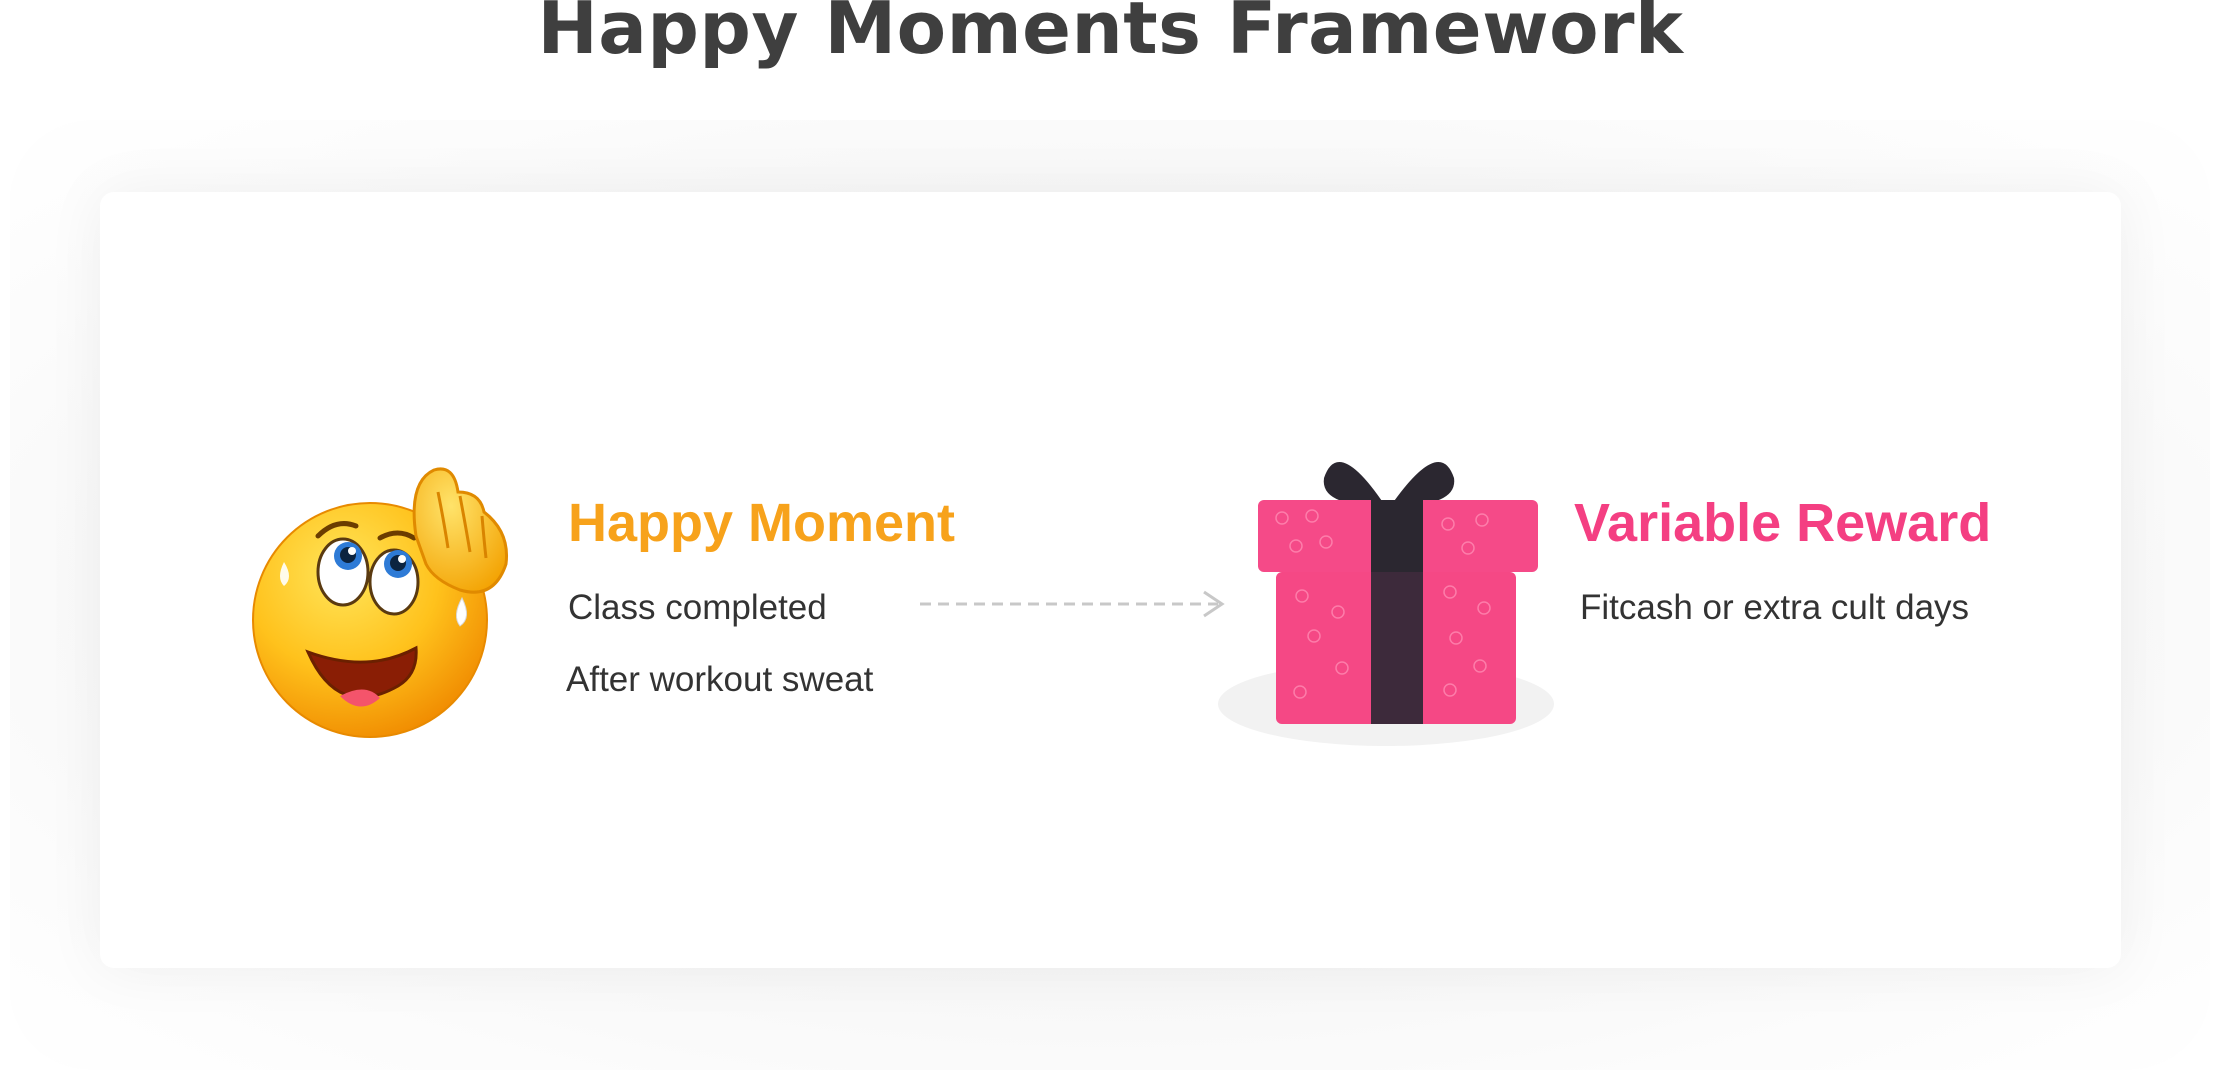  What do you see at coordinates (1783, 523) in the screenshot?
I see `variable-reward-heading: Variable Reward` at bounding box center [1783, 523].